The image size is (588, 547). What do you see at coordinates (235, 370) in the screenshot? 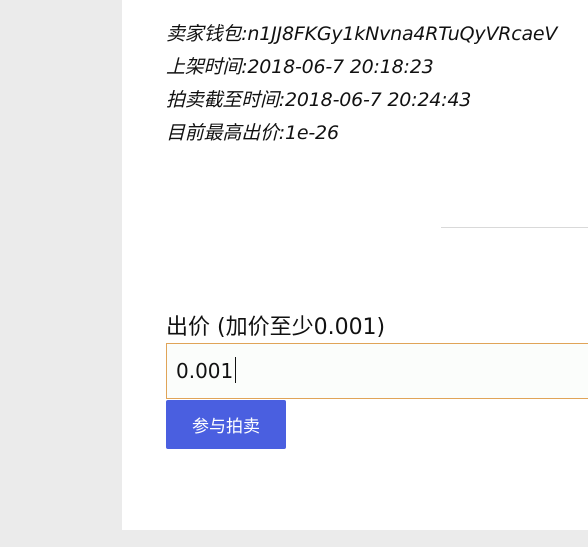
I see `text-caret` at bounding box center [235, 370].